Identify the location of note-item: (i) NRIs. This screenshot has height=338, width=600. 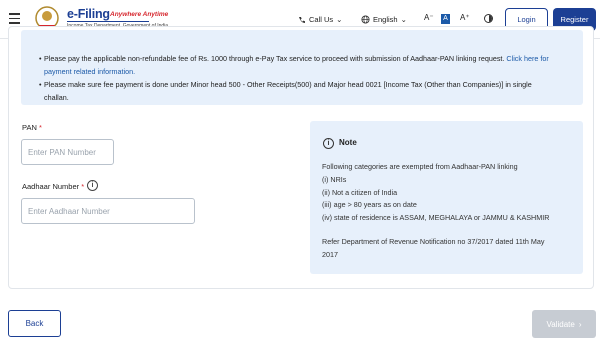
(334, 179).